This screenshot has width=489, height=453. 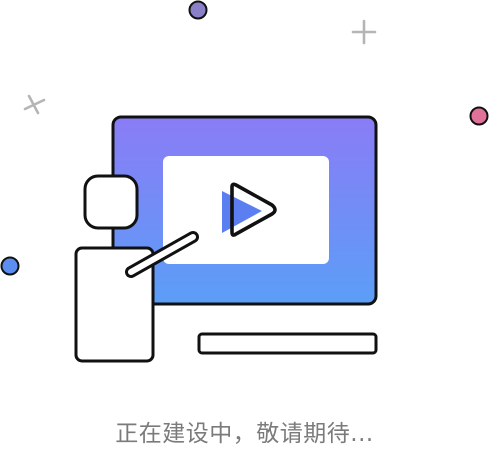 I want to click on decorative-dot-top, so click(x=198, y=10).